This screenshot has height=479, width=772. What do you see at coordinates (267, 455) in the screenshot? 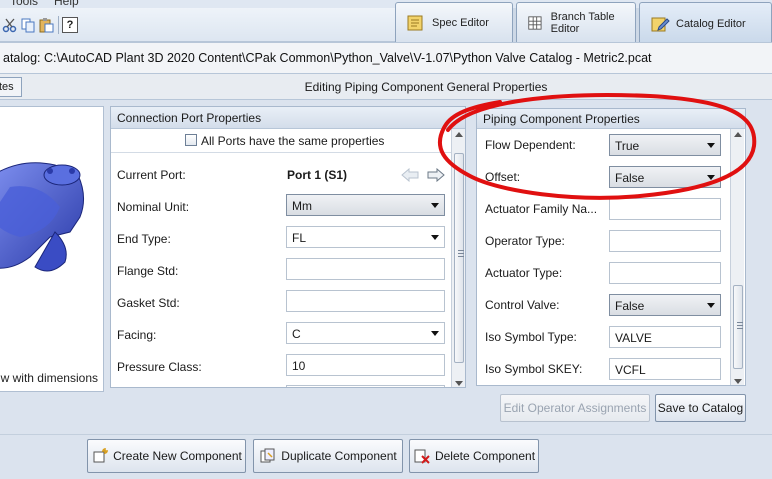
I see `duplicate-component-icon` at bounding box center [267, 455].